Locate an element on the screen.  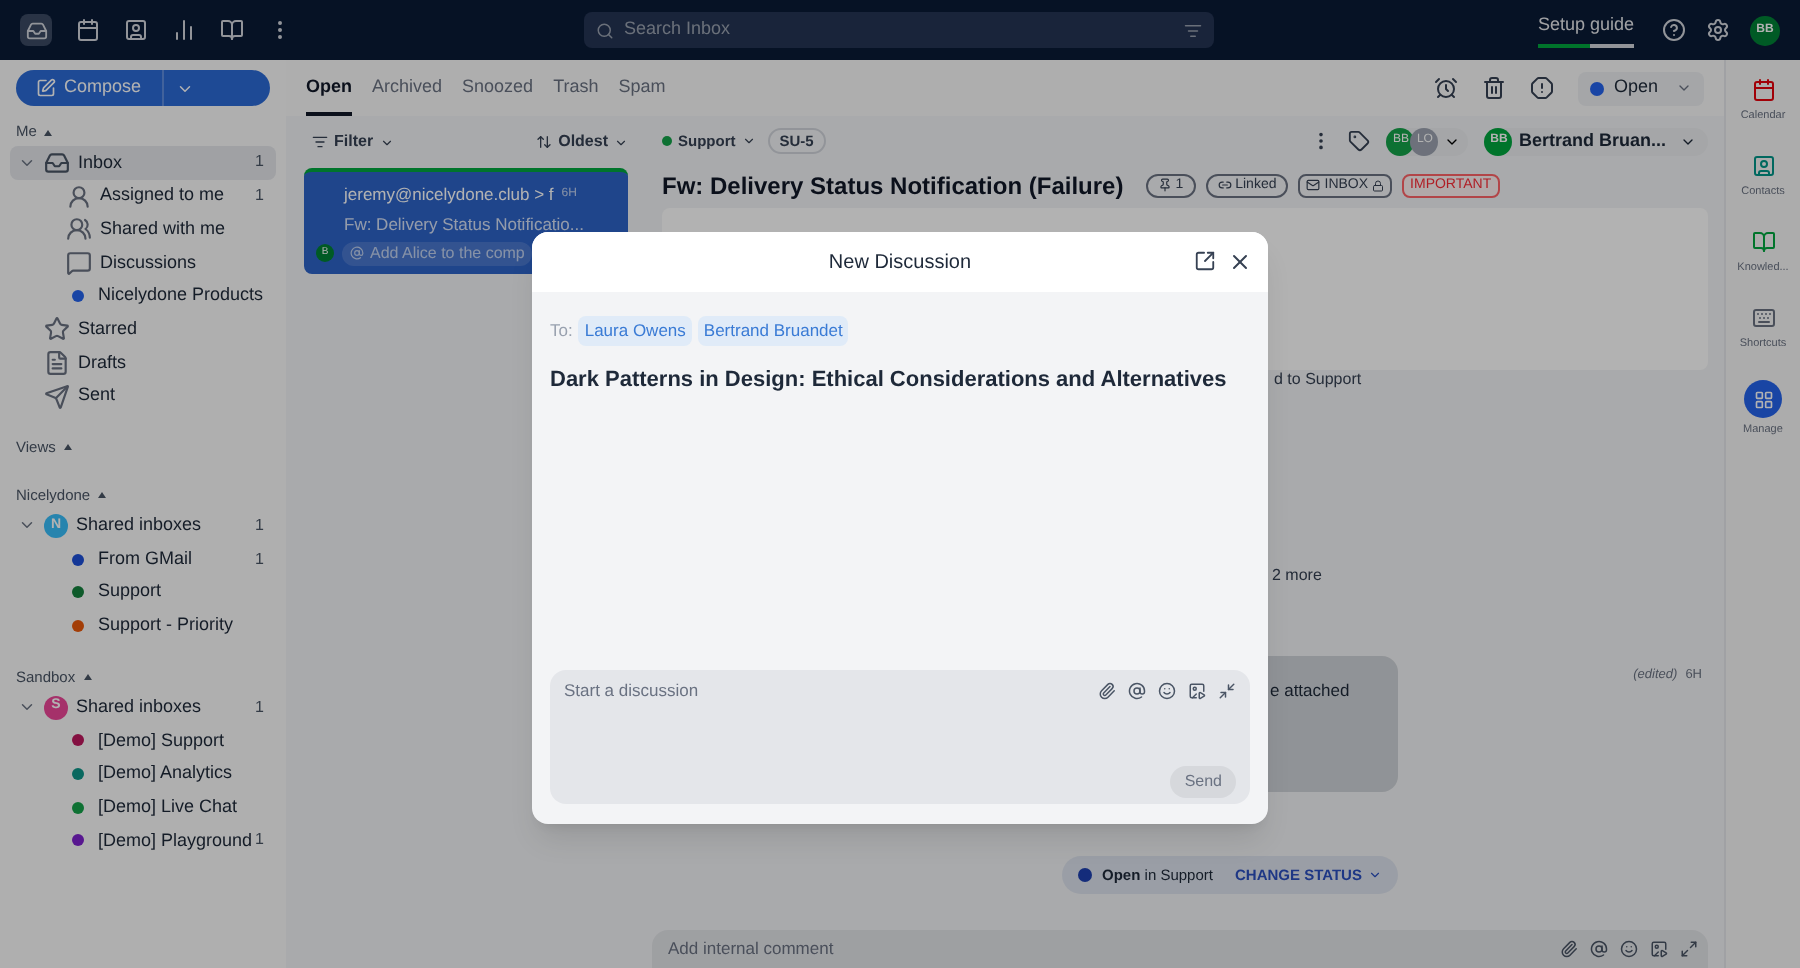
grid-icon is located at coordinates (1763, 399).